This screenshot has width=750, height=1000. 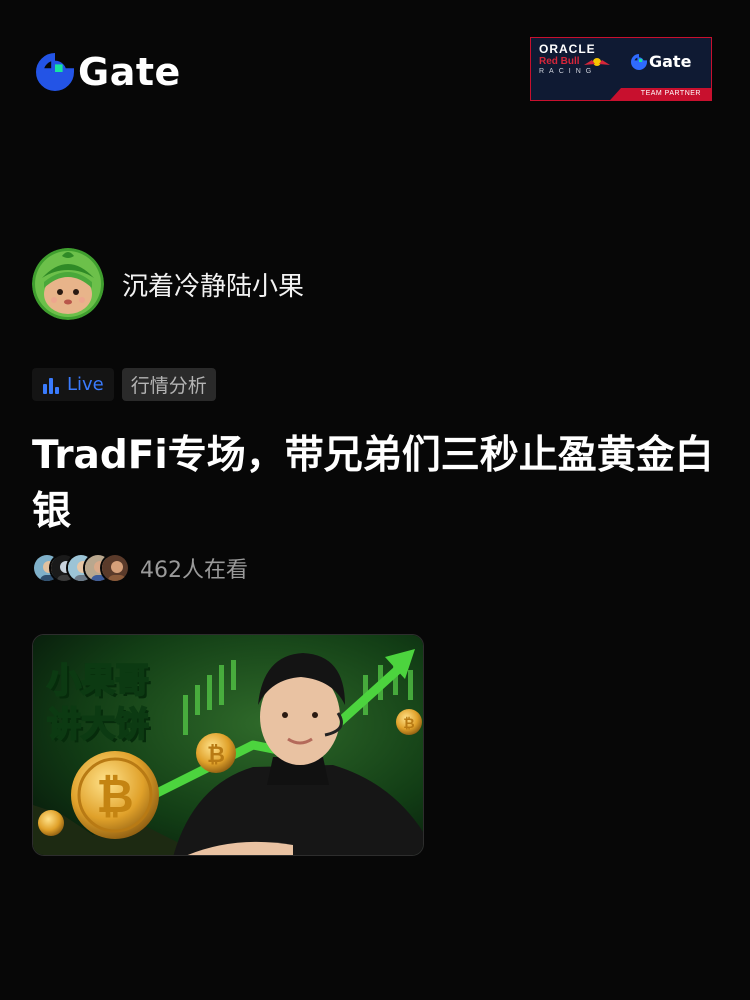 I want to click on live-label: Live, so click(x=85, y=384).